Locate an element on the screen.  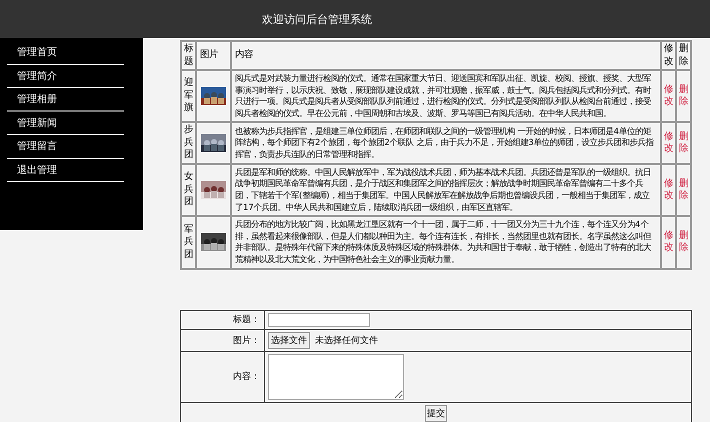
choose-file-button: 选择文件 is located at coordinates (289, 340).